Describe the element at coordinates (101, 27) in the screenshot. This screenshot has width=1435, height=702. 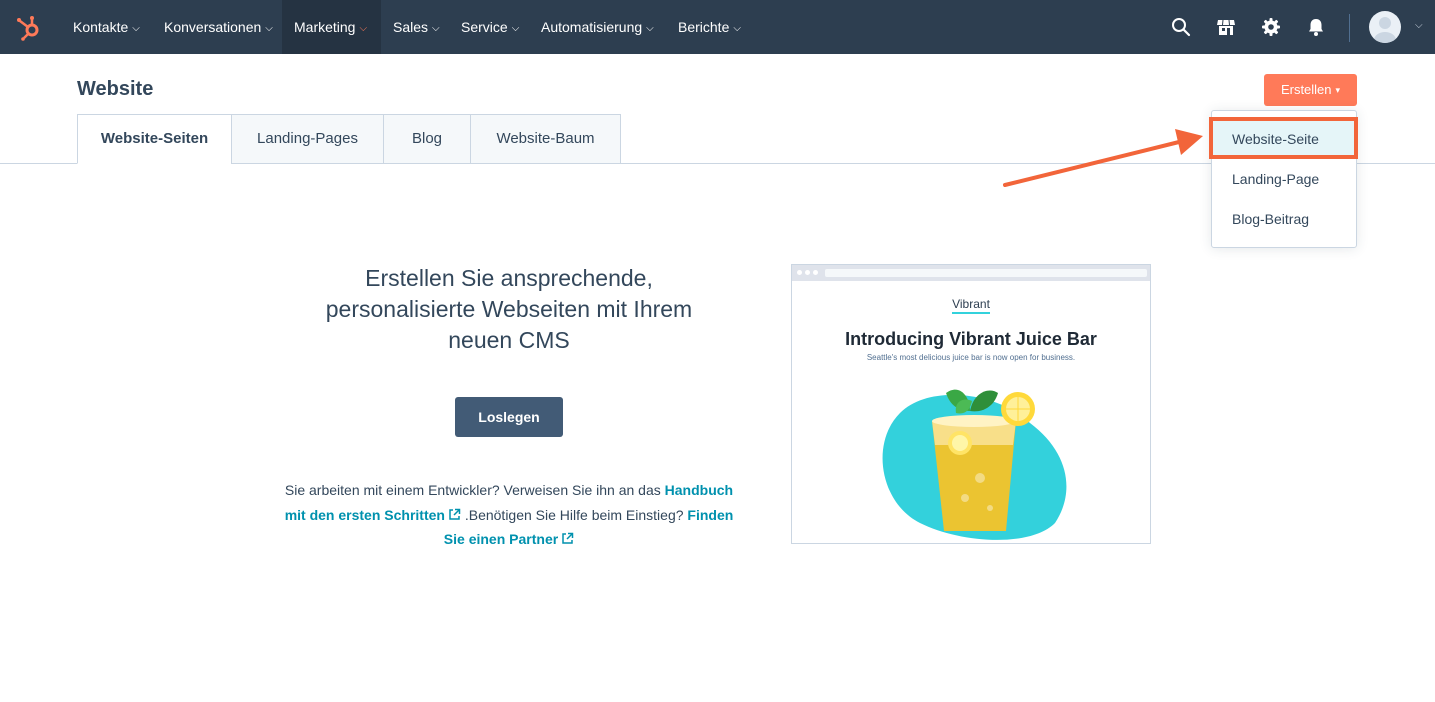
I see `nav-item-label: Kontakte` at that location.